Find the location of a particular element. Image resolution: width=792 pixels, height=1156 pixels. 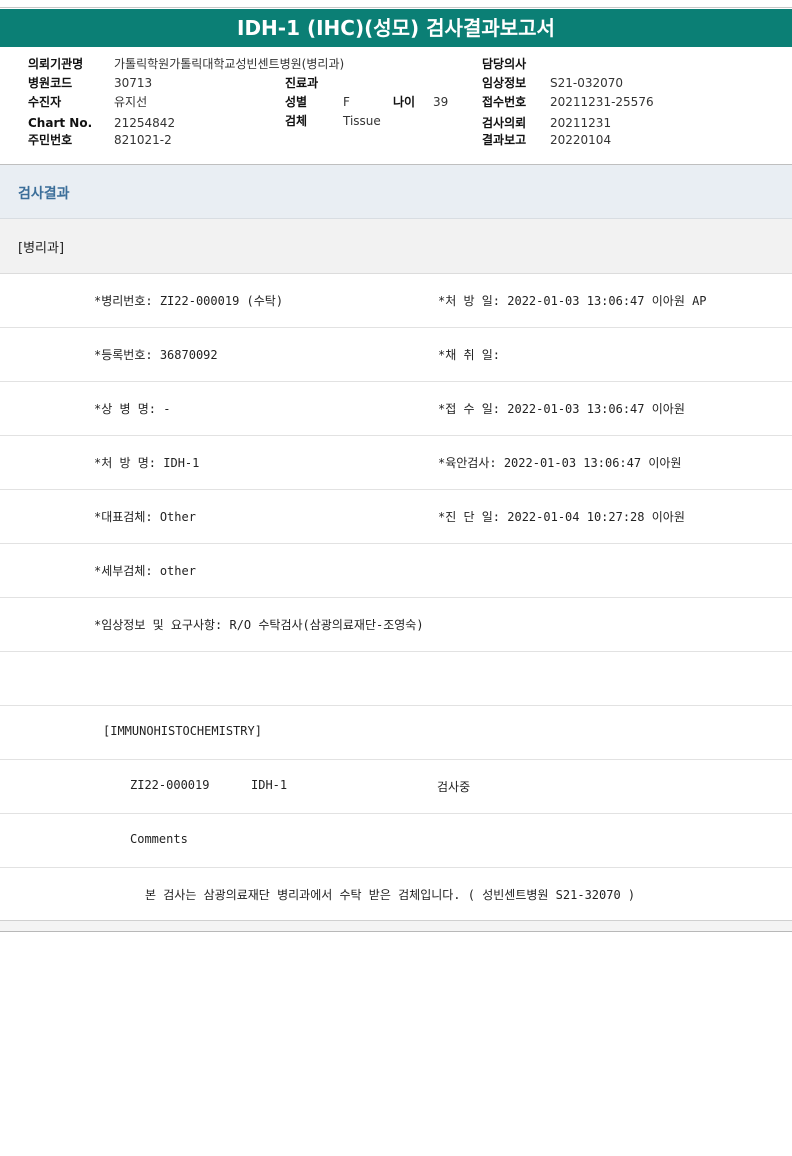

pathology-no: *병리번호: ZI22-000019 (수탁) is located at coordinates (189, 301).